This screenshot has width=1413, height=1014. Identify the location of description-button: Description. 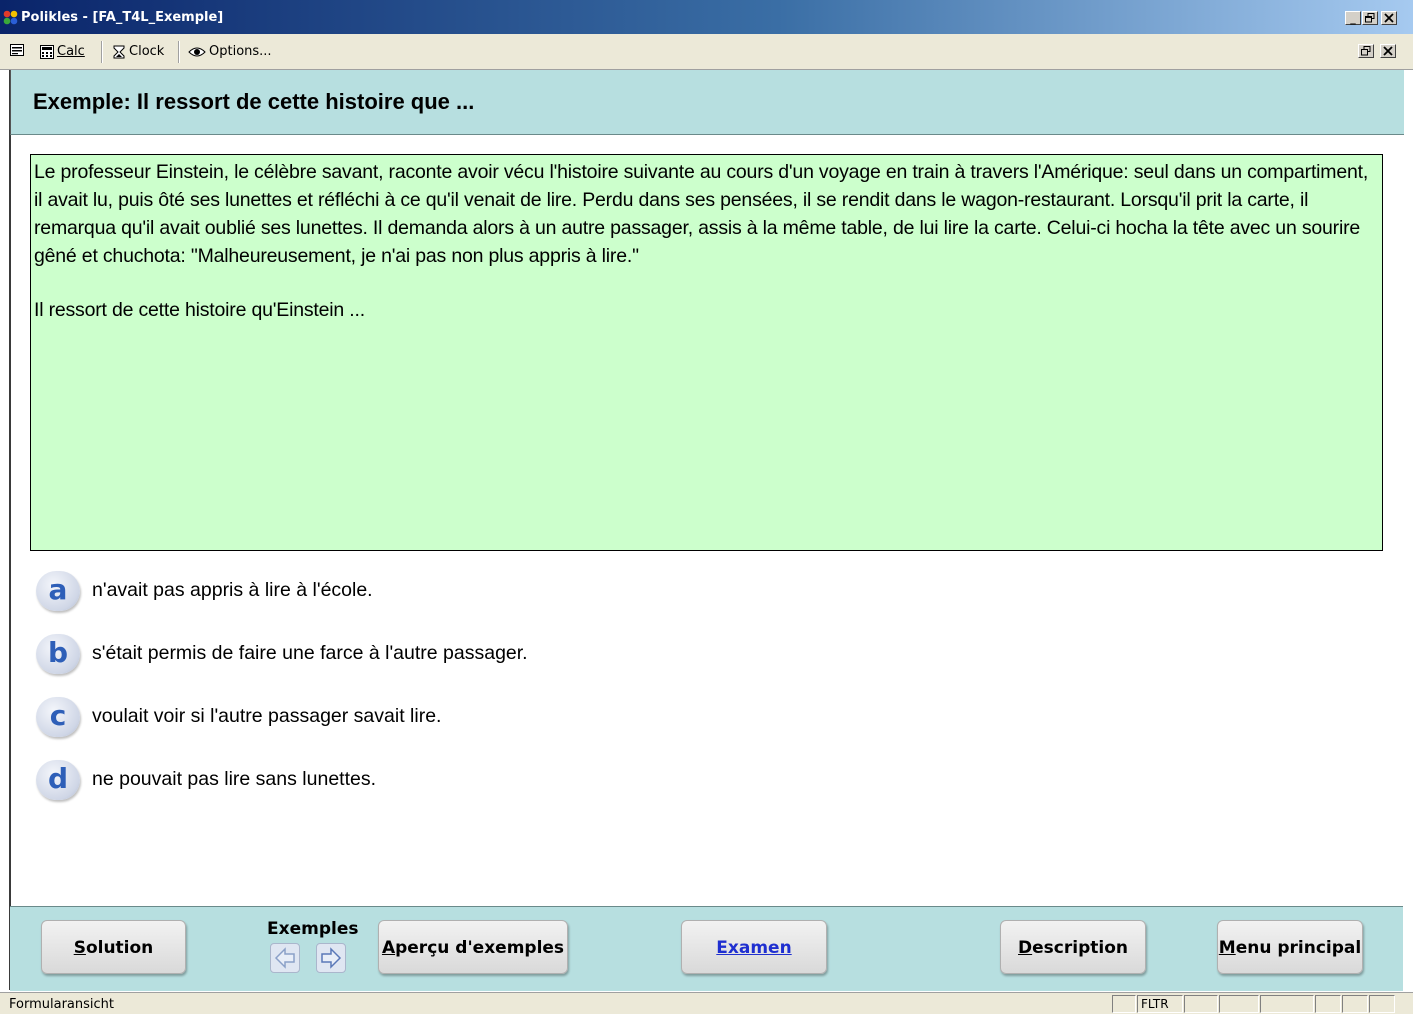
(1073, 947).